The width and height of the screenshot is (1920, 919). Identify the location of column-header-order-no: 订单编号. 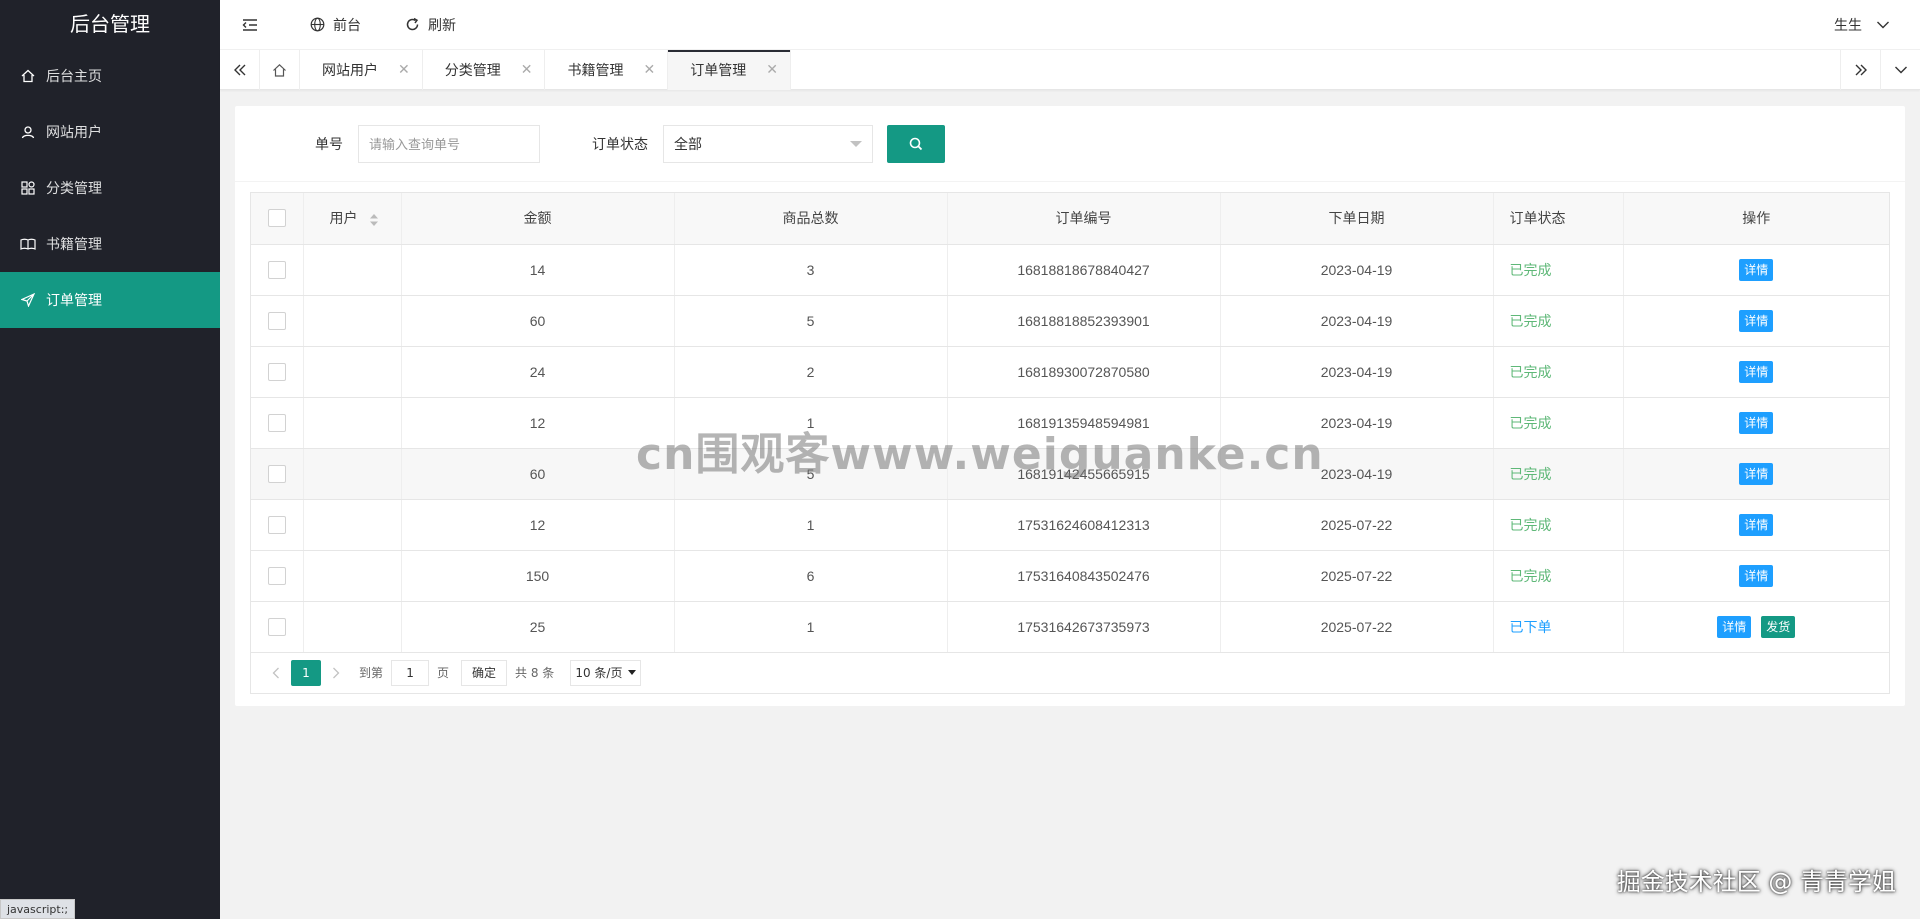
(1084, 219).